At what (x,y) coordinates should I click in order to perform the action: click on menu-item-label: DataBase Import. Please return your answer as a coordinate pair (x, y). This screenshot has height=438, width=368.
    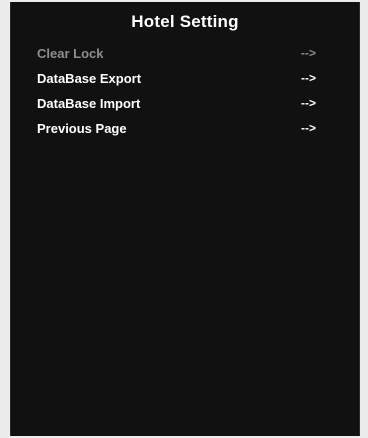
    Looking at the image, I should click on (89, 103).